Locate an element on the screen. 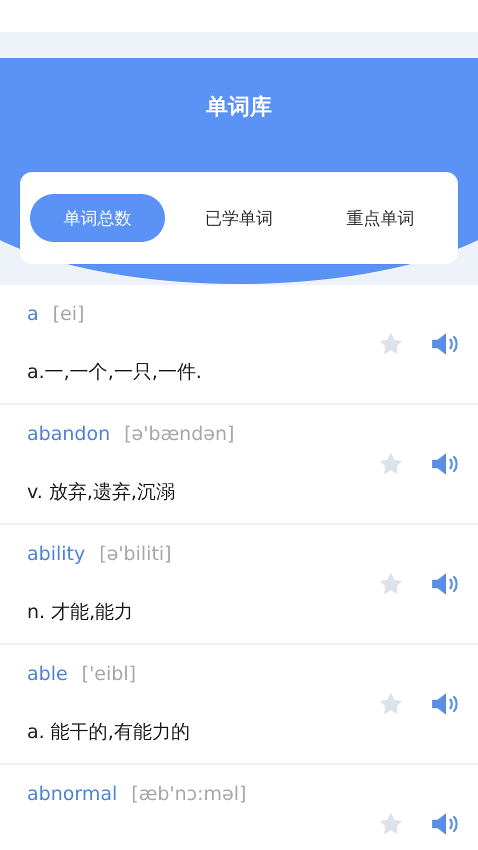  phonetic-text: ['eibl] is located at coordinates (109, 674).